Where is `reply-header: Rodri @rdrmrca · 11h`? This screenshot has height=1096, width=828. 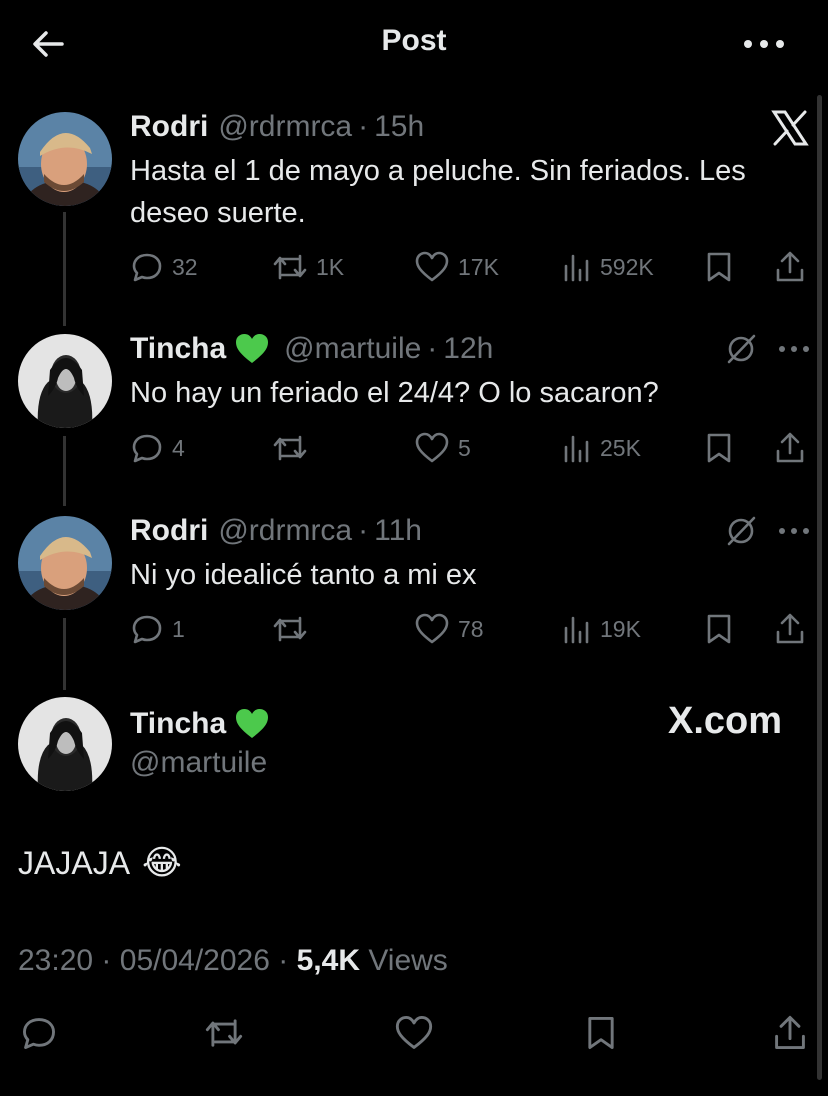
reply-header: Rodri @rdrmrca · 11h is located at coordinates (276, 531).